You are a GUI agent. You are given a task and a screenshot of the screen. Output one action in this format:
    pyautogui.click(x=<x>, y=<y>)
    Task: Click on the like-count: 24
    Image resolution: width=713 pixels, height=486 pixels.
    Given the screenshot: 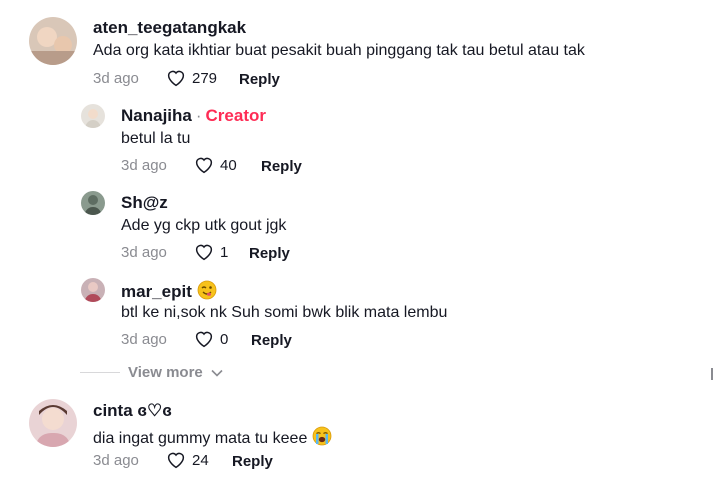 What is the action you would take?
    pyautogui.click(x=200, y=460)
    